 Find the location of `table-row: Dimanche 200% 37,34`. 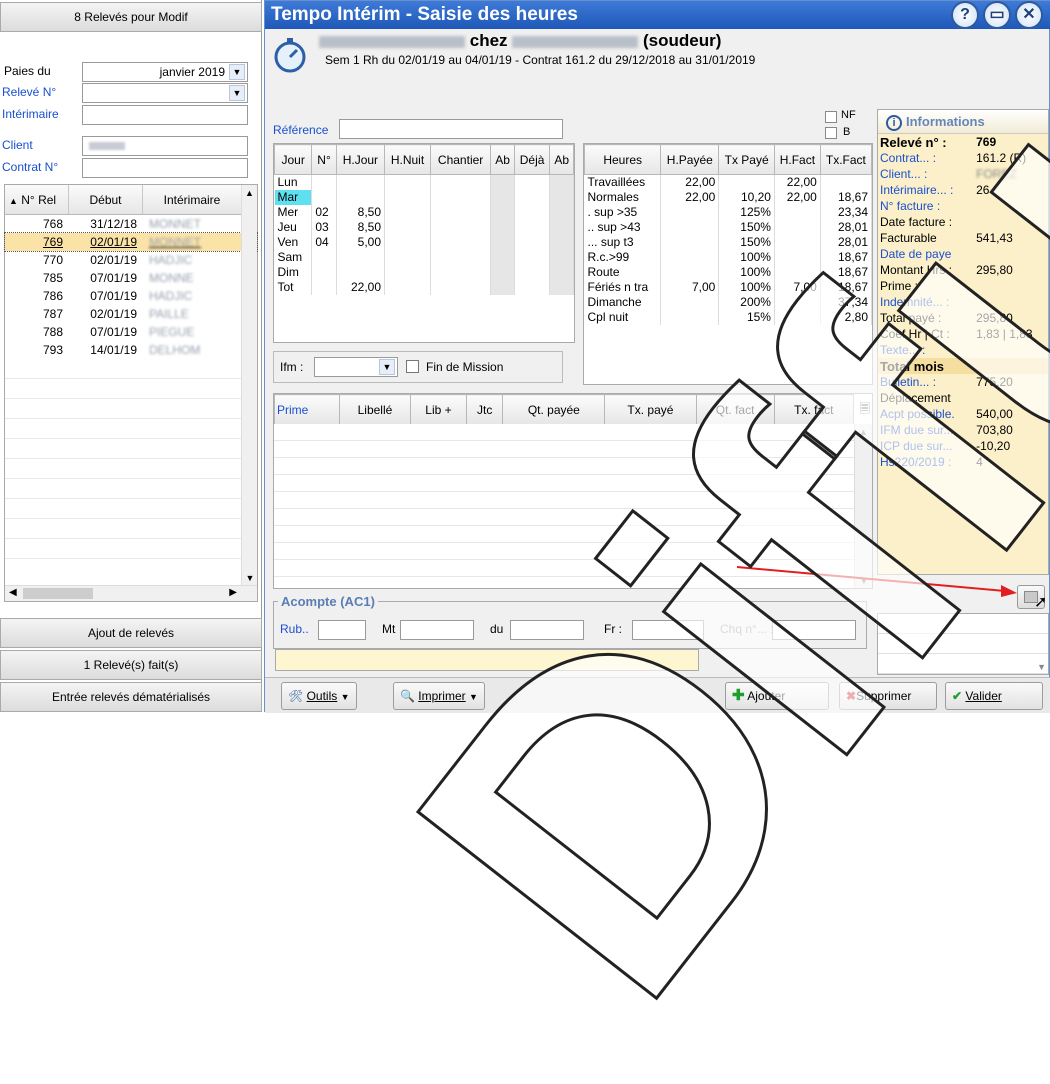

table-row: Dimanche 200% 37,34 is located at coordinates (728, 302).